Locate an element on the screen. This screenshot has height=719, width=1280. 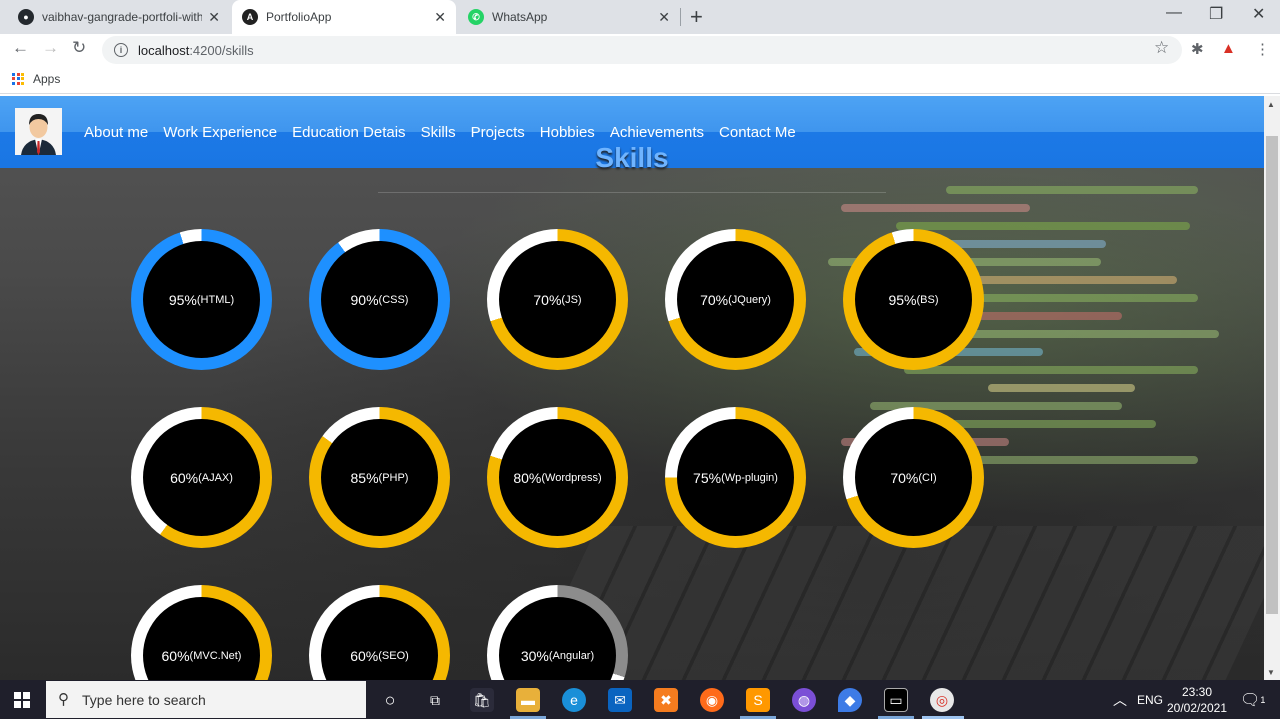
skill-ring: 80% (Wordpress) is located at coordinates (557, 477).